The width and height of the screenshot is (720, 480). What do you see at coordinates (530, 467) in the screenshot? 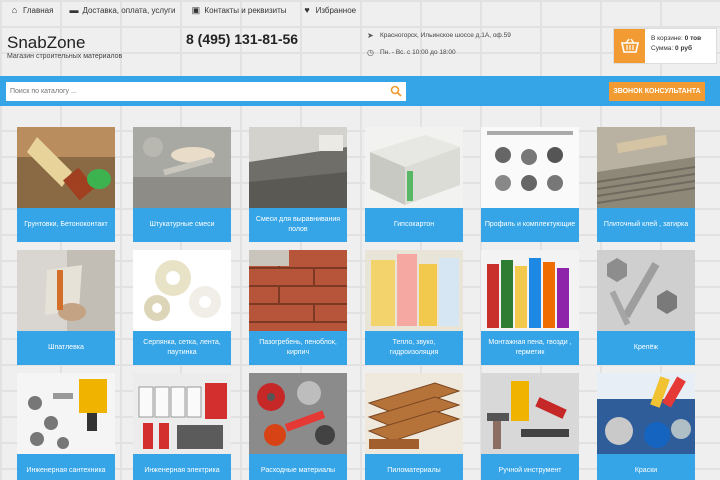
I see `category-label: Ручной инструмент` at bounding box center [530, 467].